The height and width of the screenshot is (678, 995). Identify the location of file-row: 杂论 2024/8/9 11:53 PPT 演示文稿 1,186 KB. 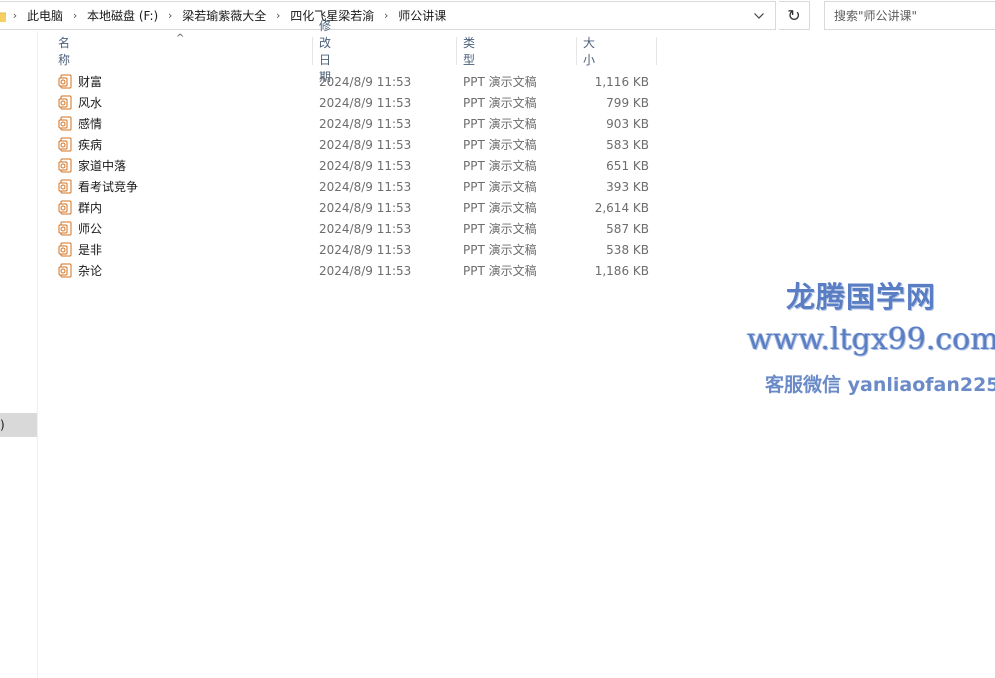
(355, 270).